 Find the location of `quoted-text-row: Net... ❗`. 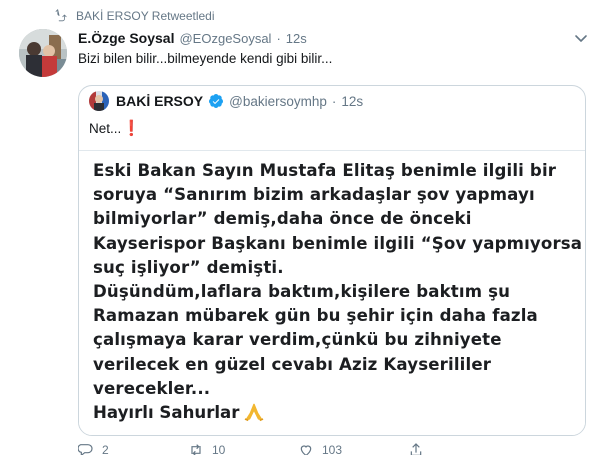

quoted-text-row: Net... ❗ is located at coordinates (115, 128).